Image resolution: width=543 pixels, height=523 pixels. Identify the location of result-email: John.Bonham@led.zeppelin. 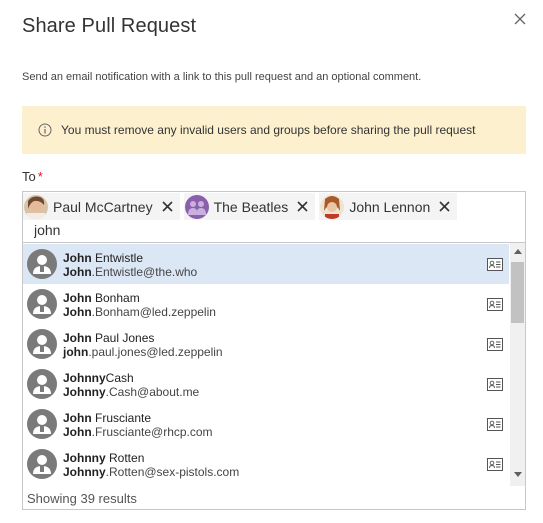
(139, 312).